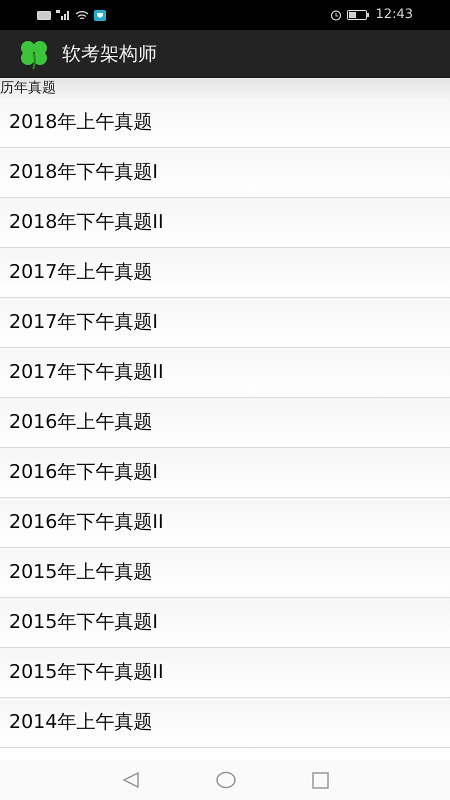 The image size is (450, 800). Describe the element at coordinates (336, 15) in the screenshot. I see `alarm-icon` at that location.